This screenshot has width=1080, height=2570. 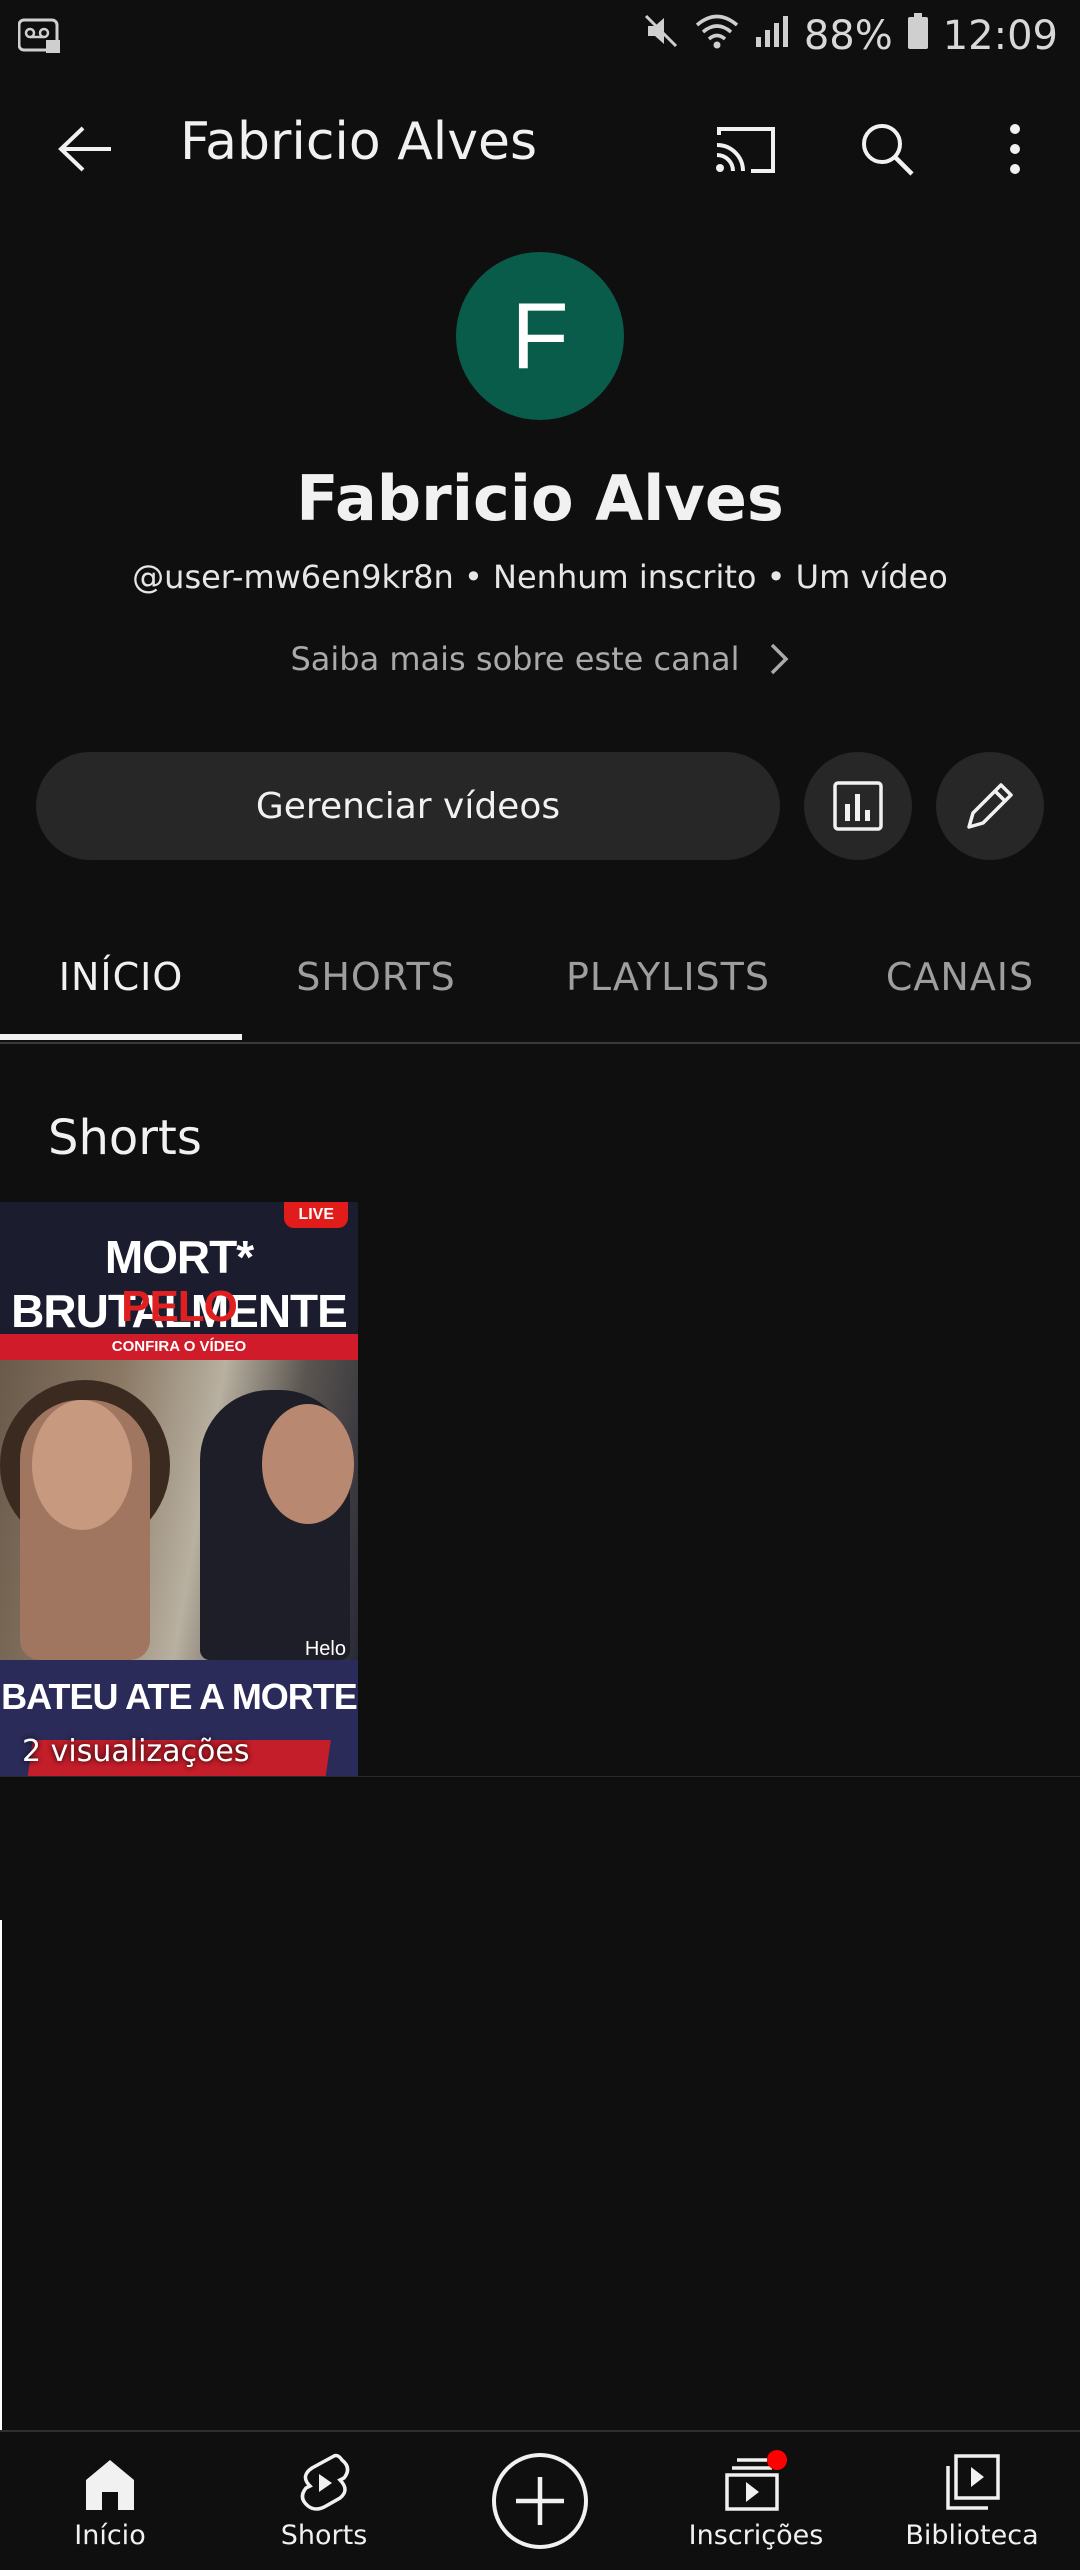 What do you see at coordinates (540, 336) in the screenshot?
I see `channel-avatar: F` at bounding box center [540, 336].